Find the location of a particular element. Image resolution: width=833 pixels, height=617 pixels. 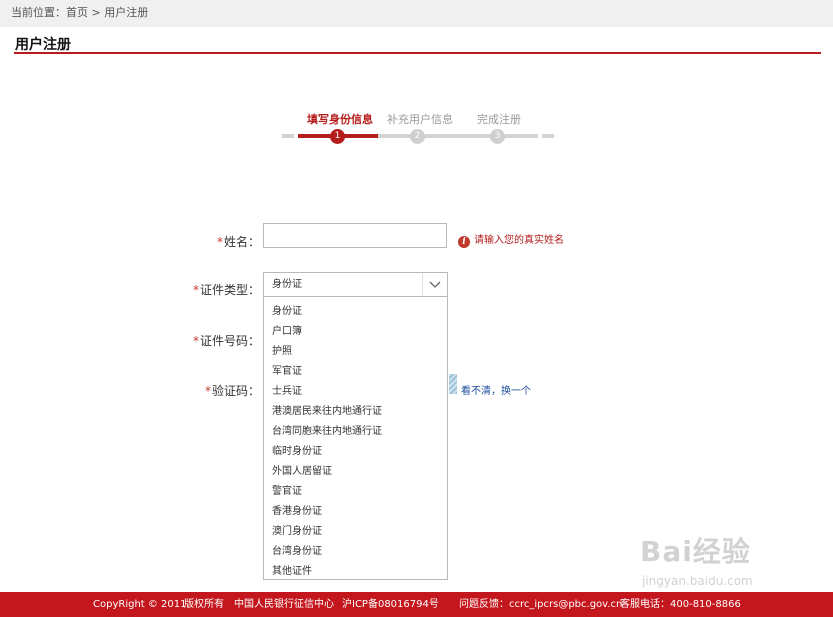

captcha-label-text: 验证码： is located at coordinates (235, 391).